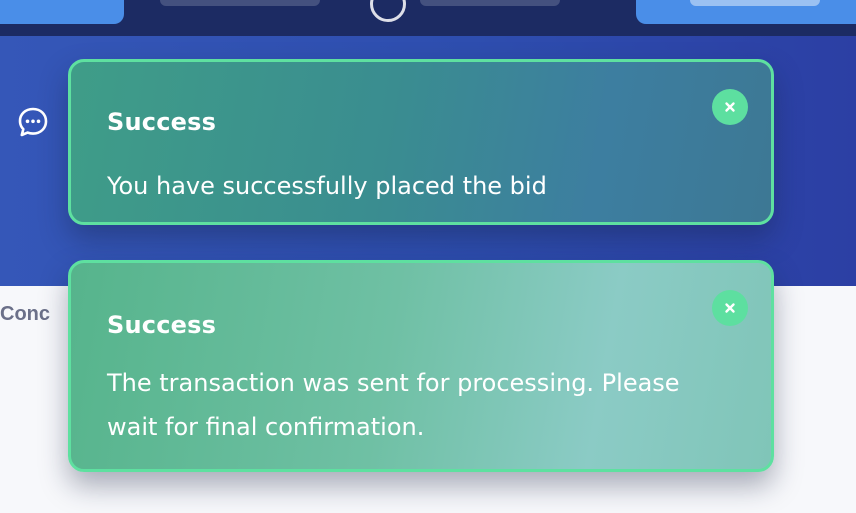 This screenshot has height=513, width=856. What do you see at coordinates (33, 122) in the screenshot?
I see `chat-bubble-icon` at bounding box center [33, 122].